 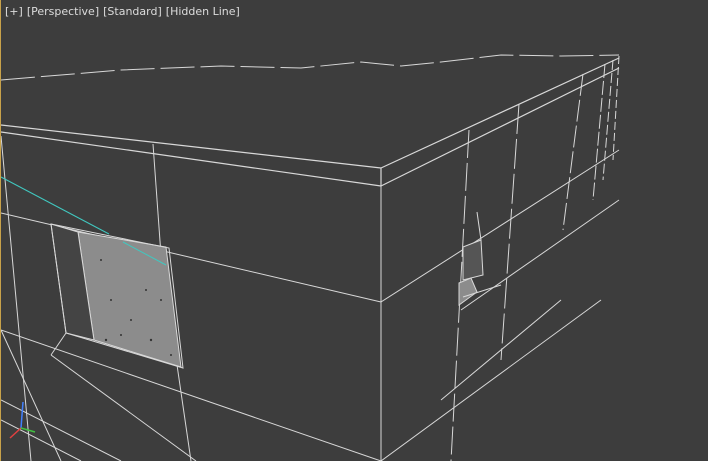 What do you see at coordinates (203, 11) in the screenshot?
I see `viewport-style-menu: Hidden Line` at bounding box center [203, 11].